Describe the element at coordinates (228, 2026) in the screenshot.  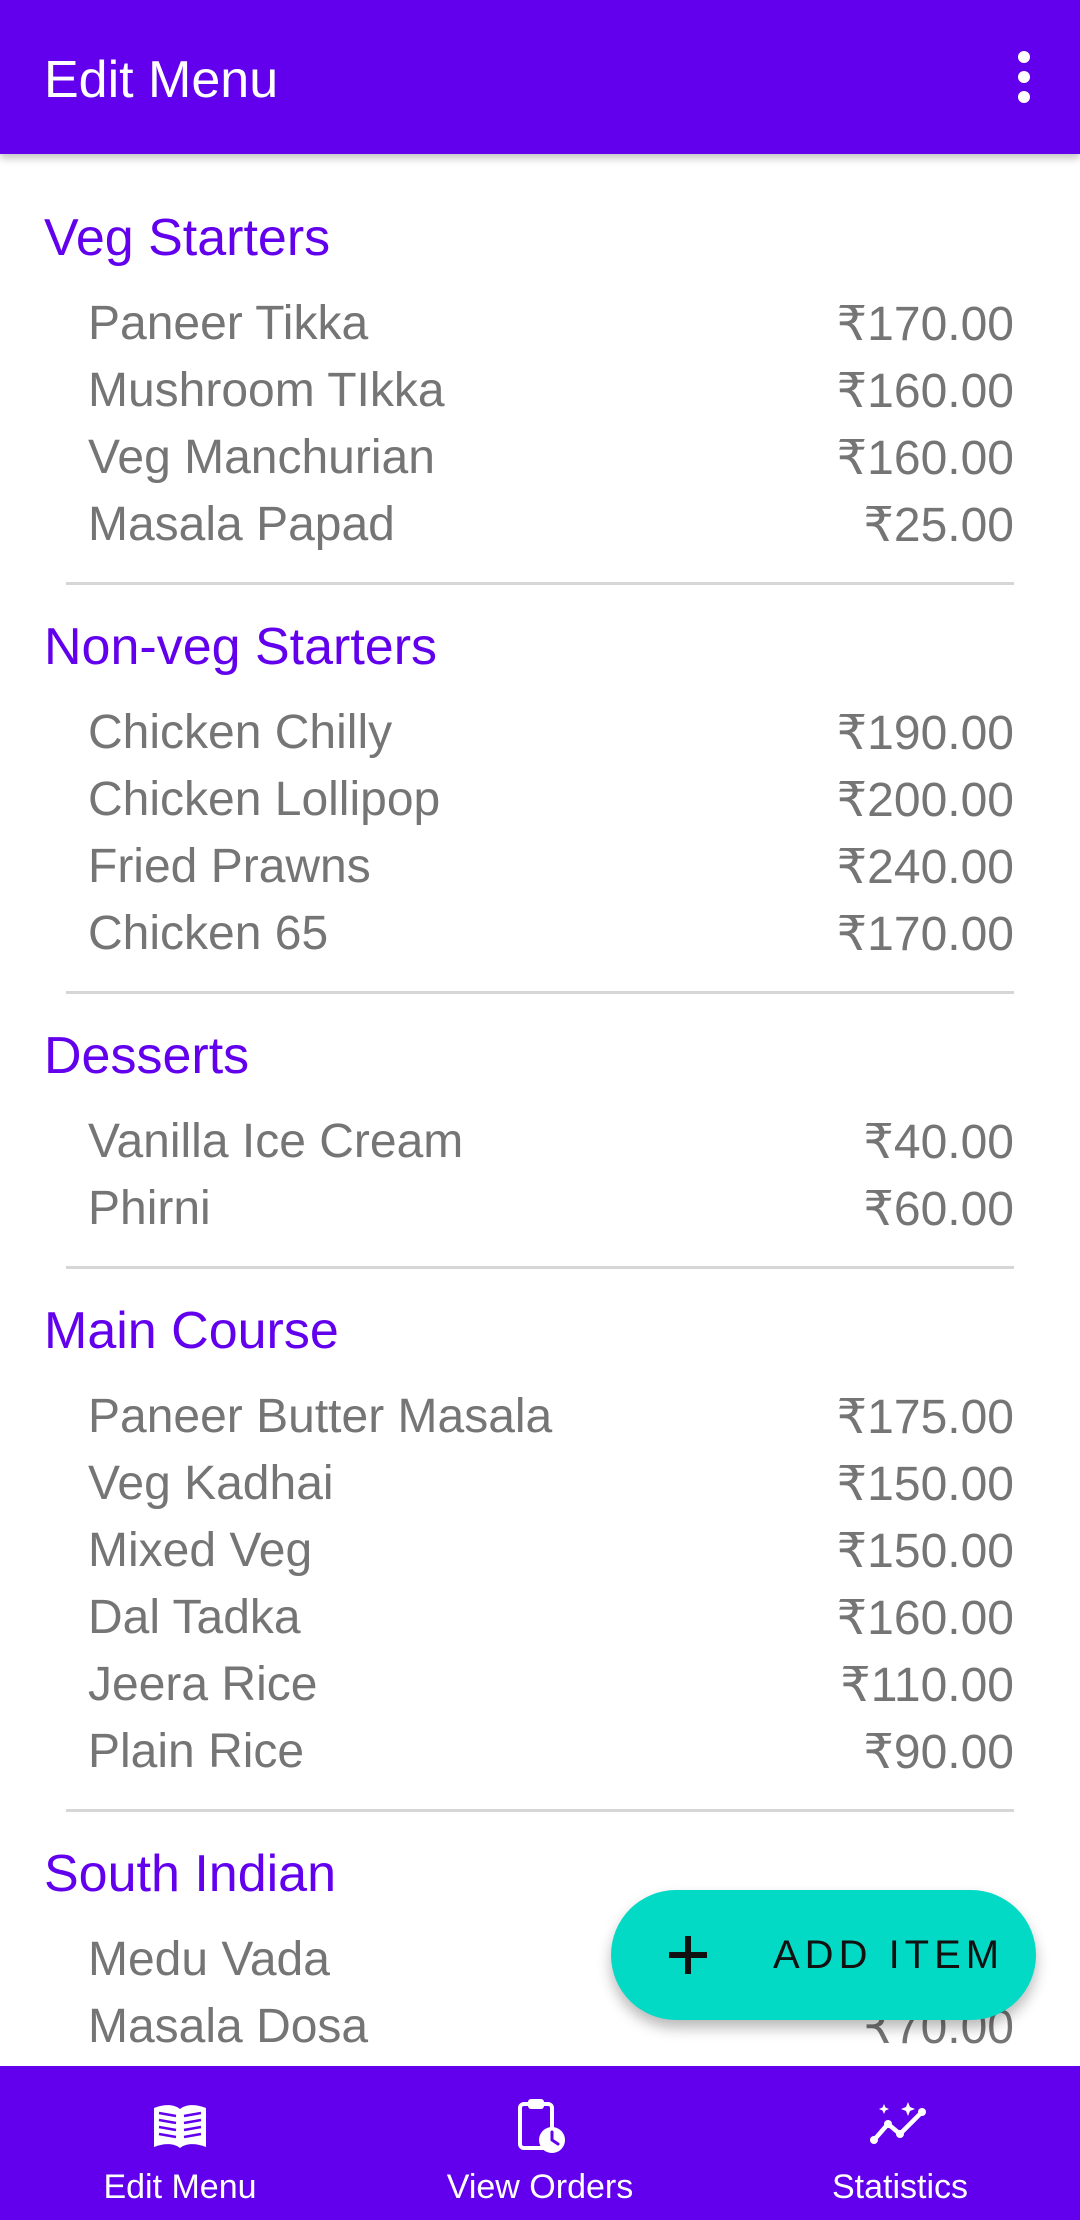
I see `item-name: Masala Dosa` at that location.